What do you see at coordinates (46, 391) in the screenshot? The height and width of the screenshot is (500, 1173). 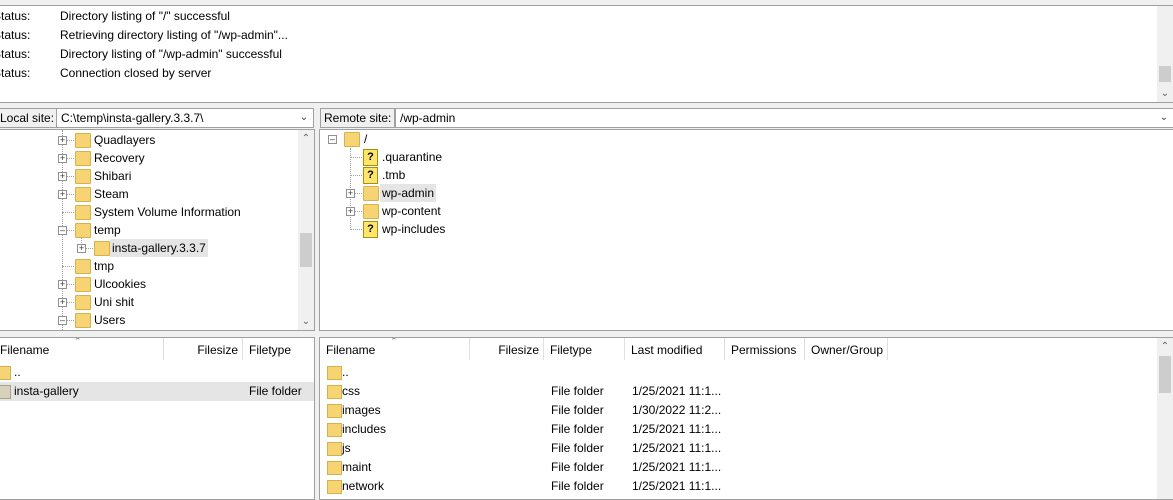 I see `file-name: insta-gallery` at bounding box center [46, 391].